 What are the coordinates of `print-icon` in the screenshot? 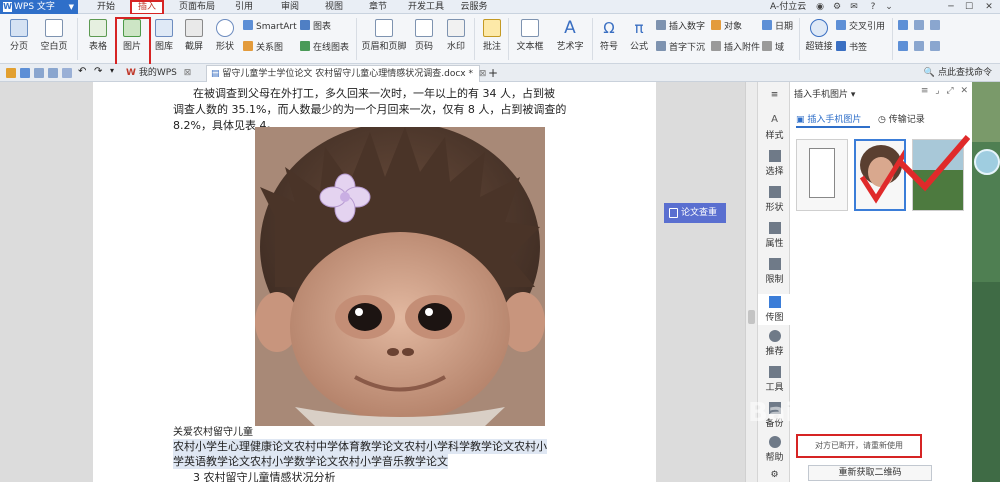 It's located at (53, 73).